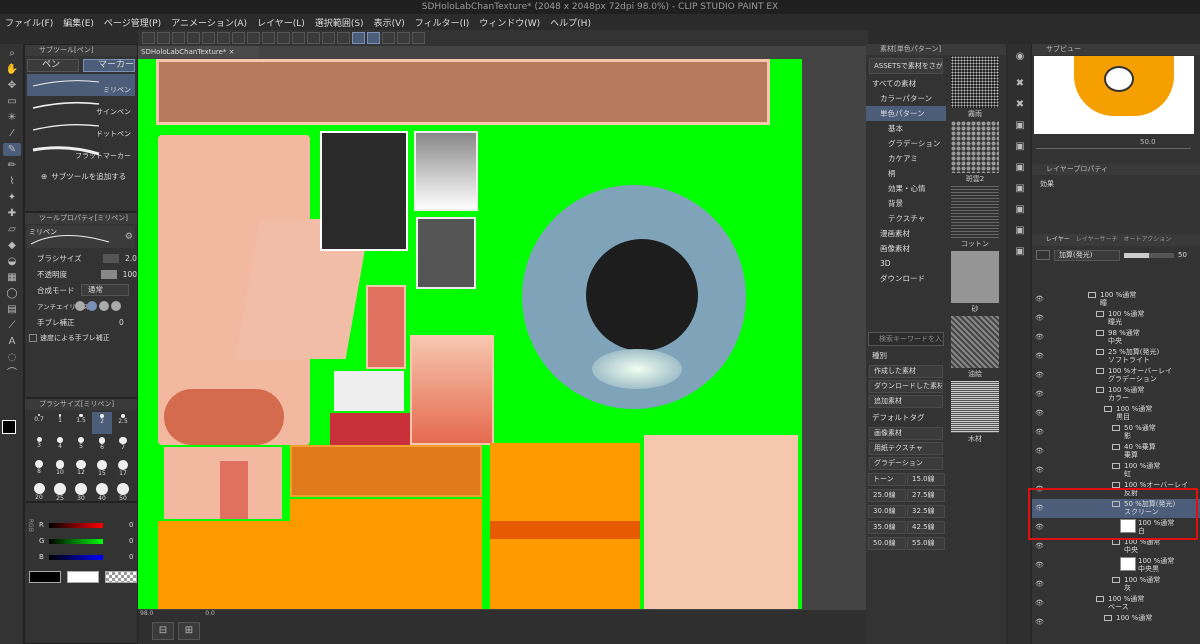 The width and height of the screenshot is (1200, 644). I want to click on main-color-chip, so click(45, 577).